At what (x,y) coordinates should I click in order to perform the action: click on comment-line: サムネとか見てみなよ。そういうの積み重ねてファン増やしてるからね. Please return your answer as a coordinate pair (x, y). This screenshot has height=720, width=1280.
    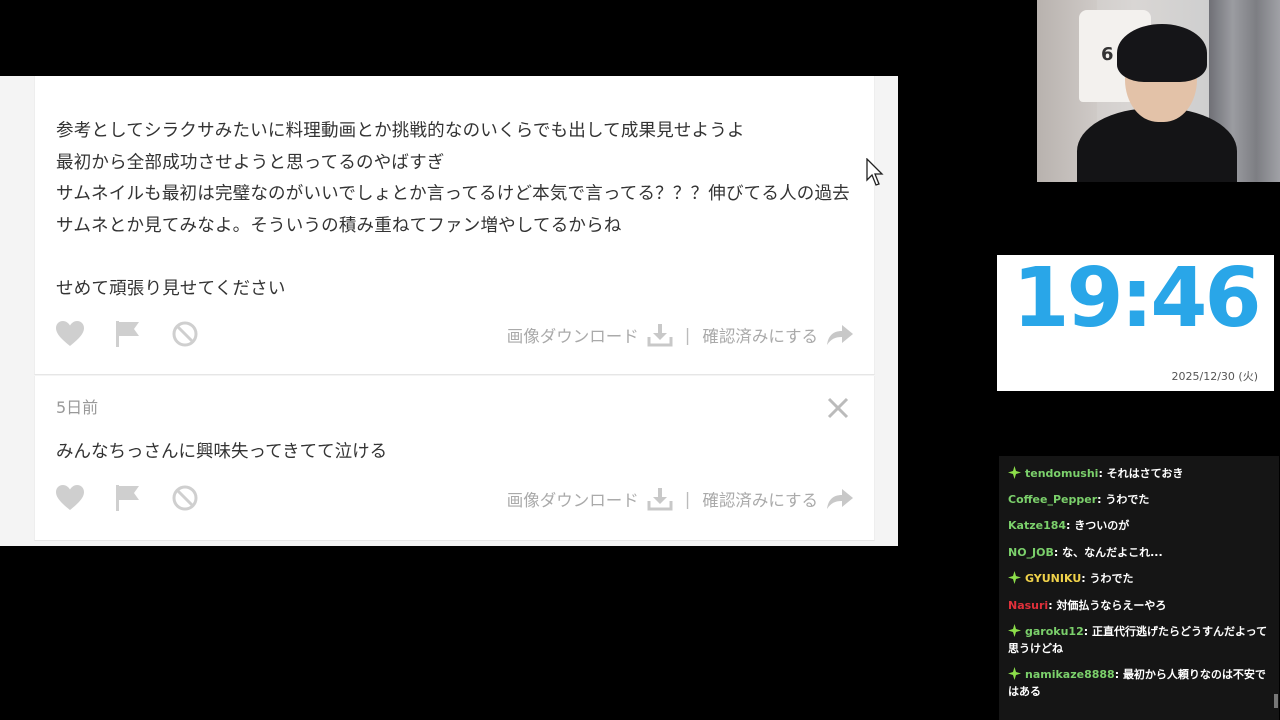
    Looking at the image, I should click on (339, 225).